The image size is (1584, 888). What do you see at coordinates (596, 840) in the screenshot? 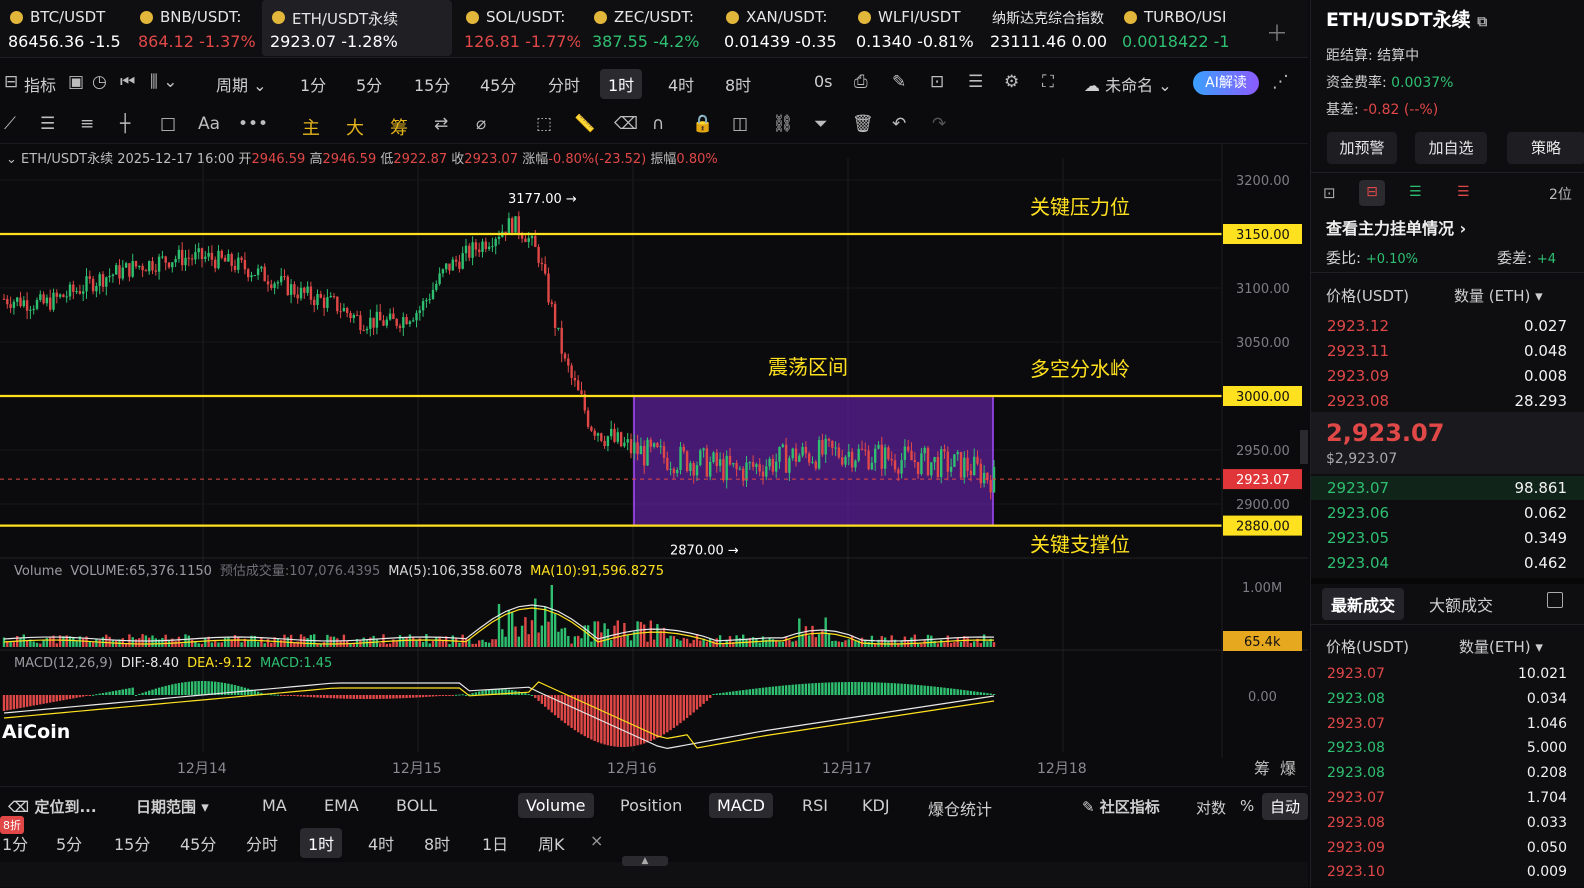
I see `close-icon: ×` at bounding box center [596, 840].